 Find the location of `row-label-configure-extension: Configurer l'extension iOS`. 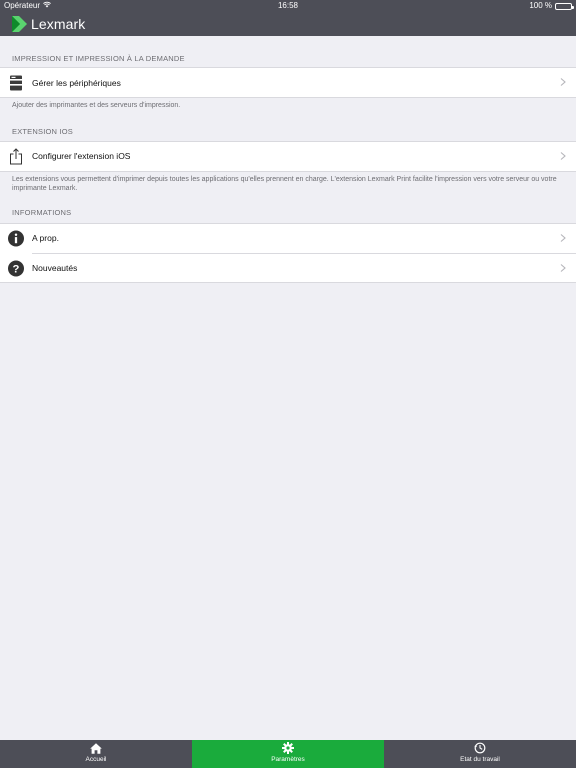

row-label-configure-extension: Configurer l'extension iOS is located at coordinates (81, 156).